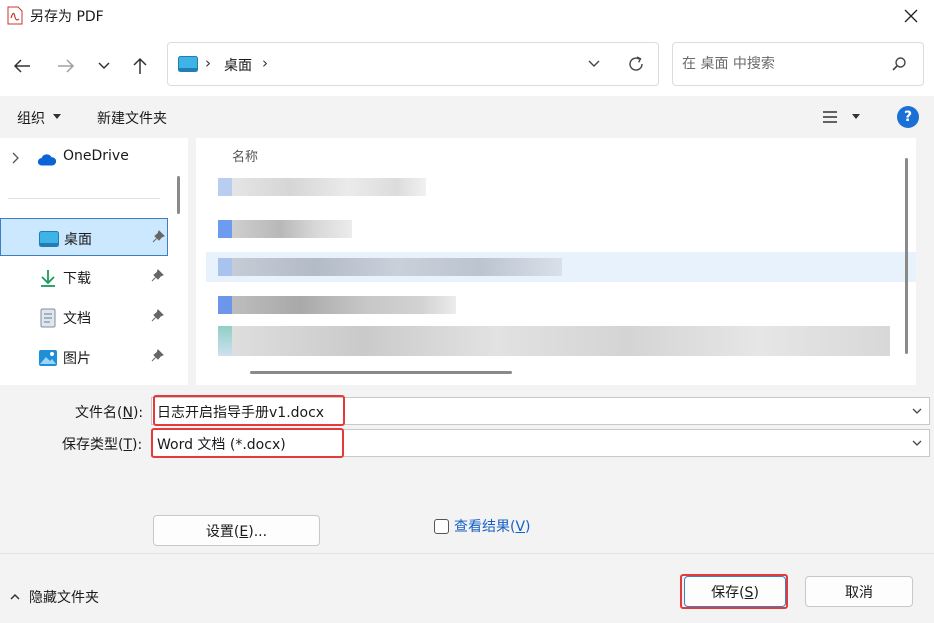 The image size is (934, 623). I want to click on filetype-label: 保存类型(T):, so click(102, 445).